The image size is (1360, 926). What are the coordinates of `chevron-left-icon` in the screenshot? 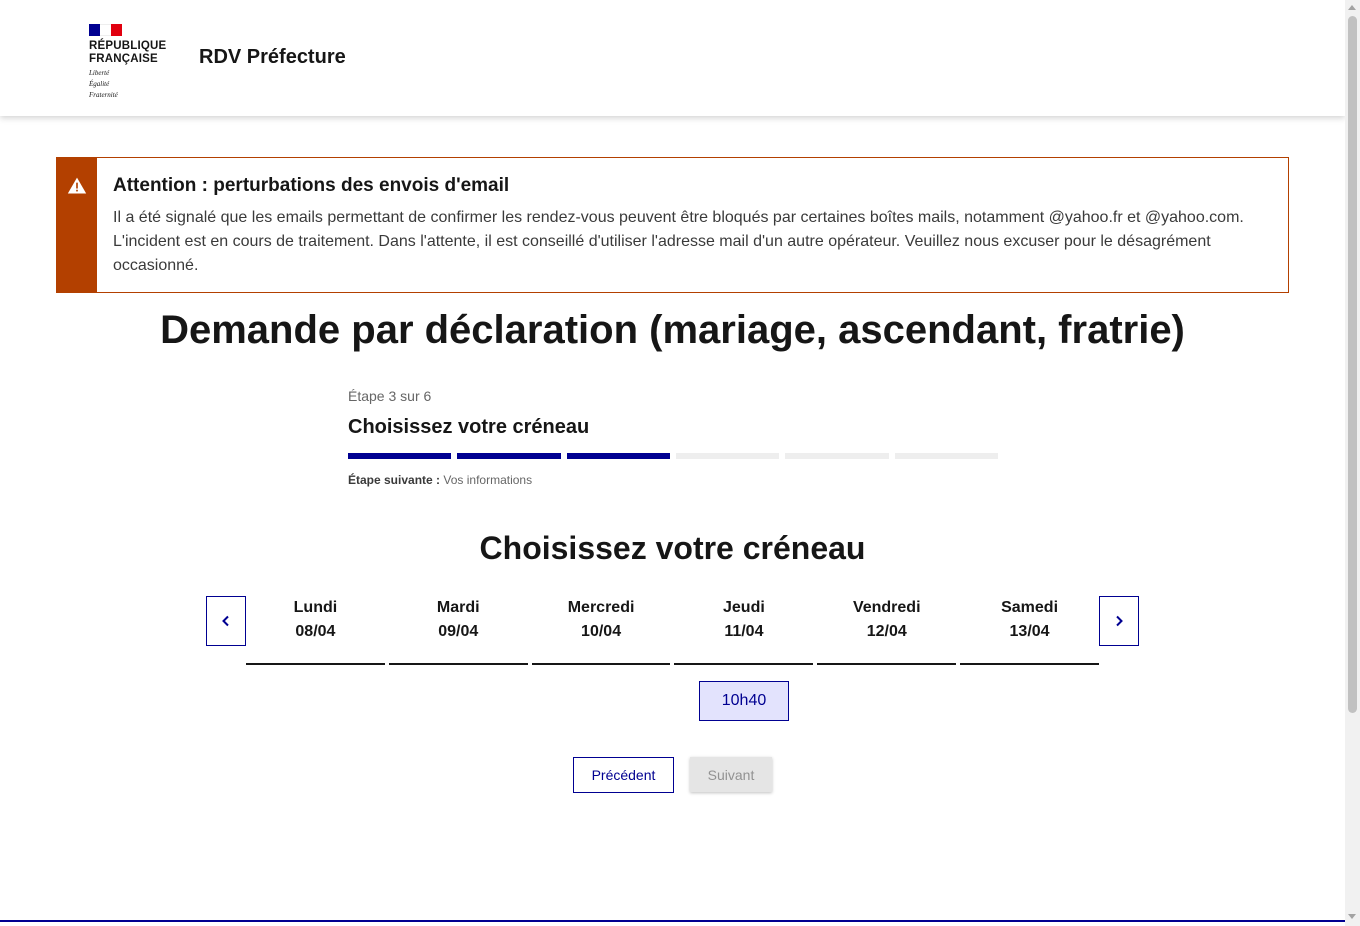 It's located at (225, 621).